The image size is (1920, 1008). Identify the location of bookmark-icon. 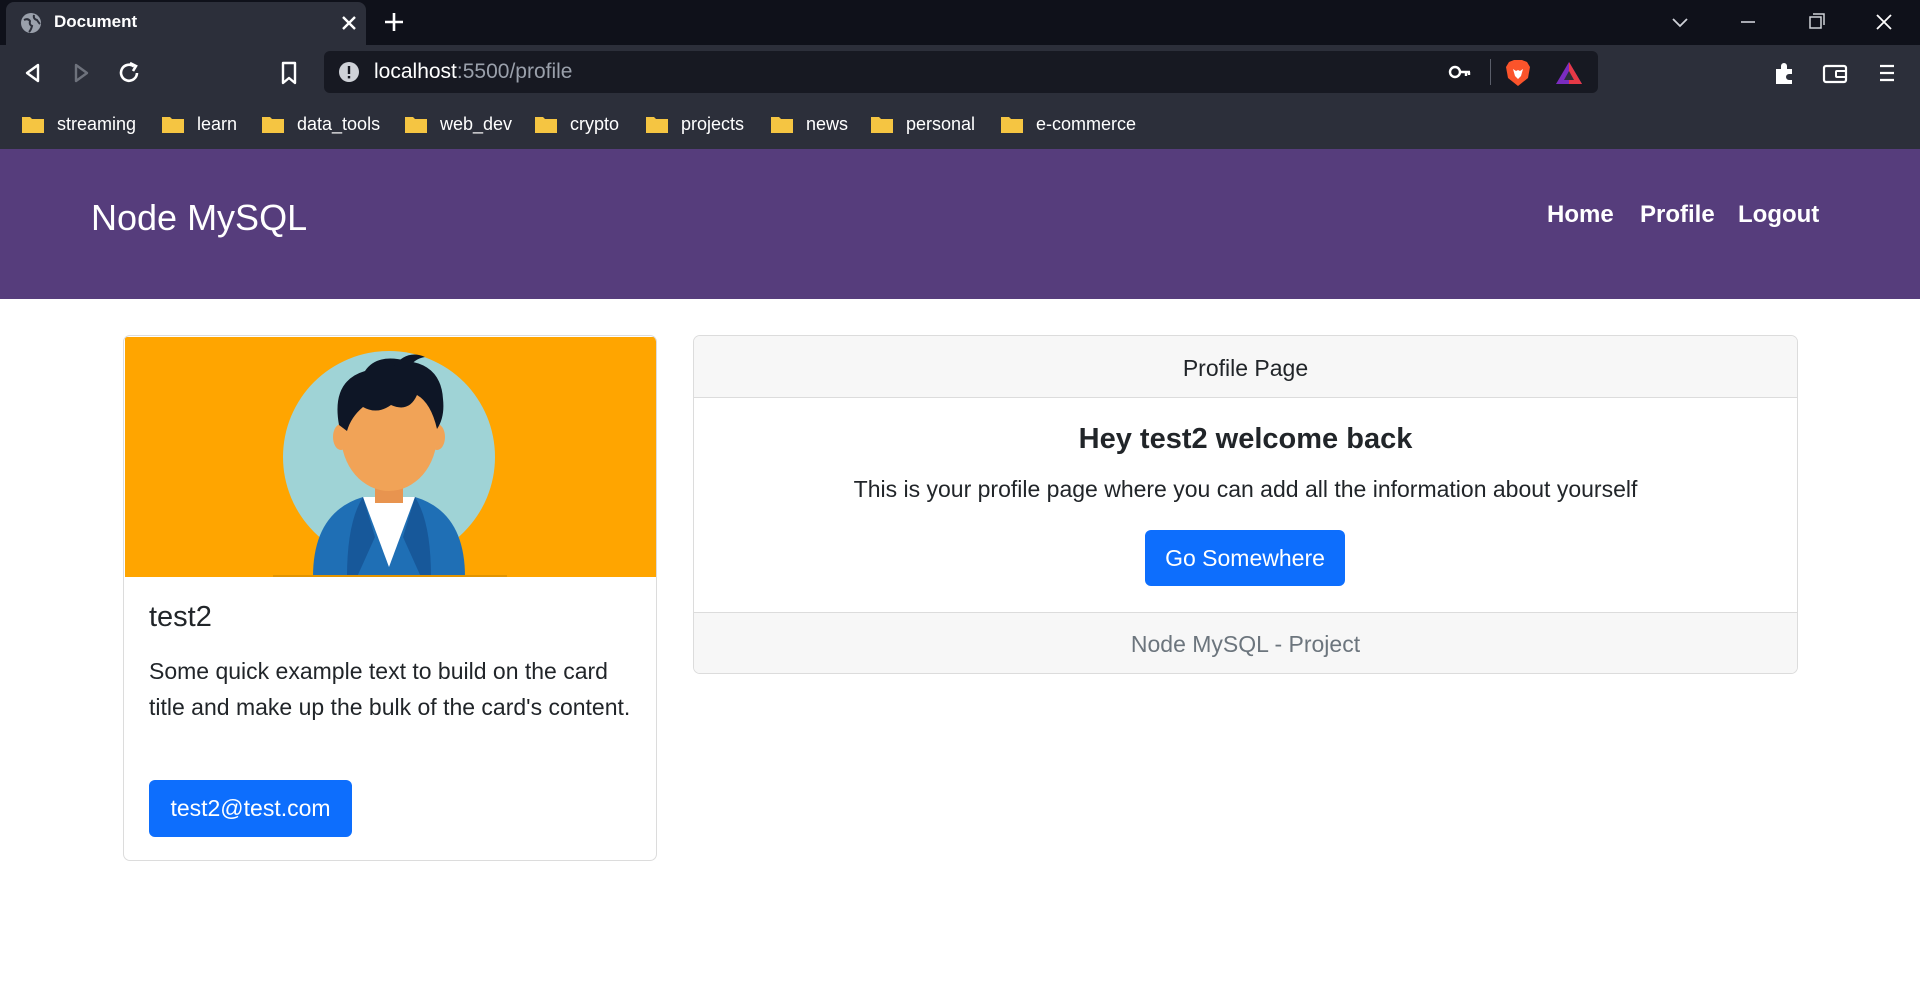
(289, 73).